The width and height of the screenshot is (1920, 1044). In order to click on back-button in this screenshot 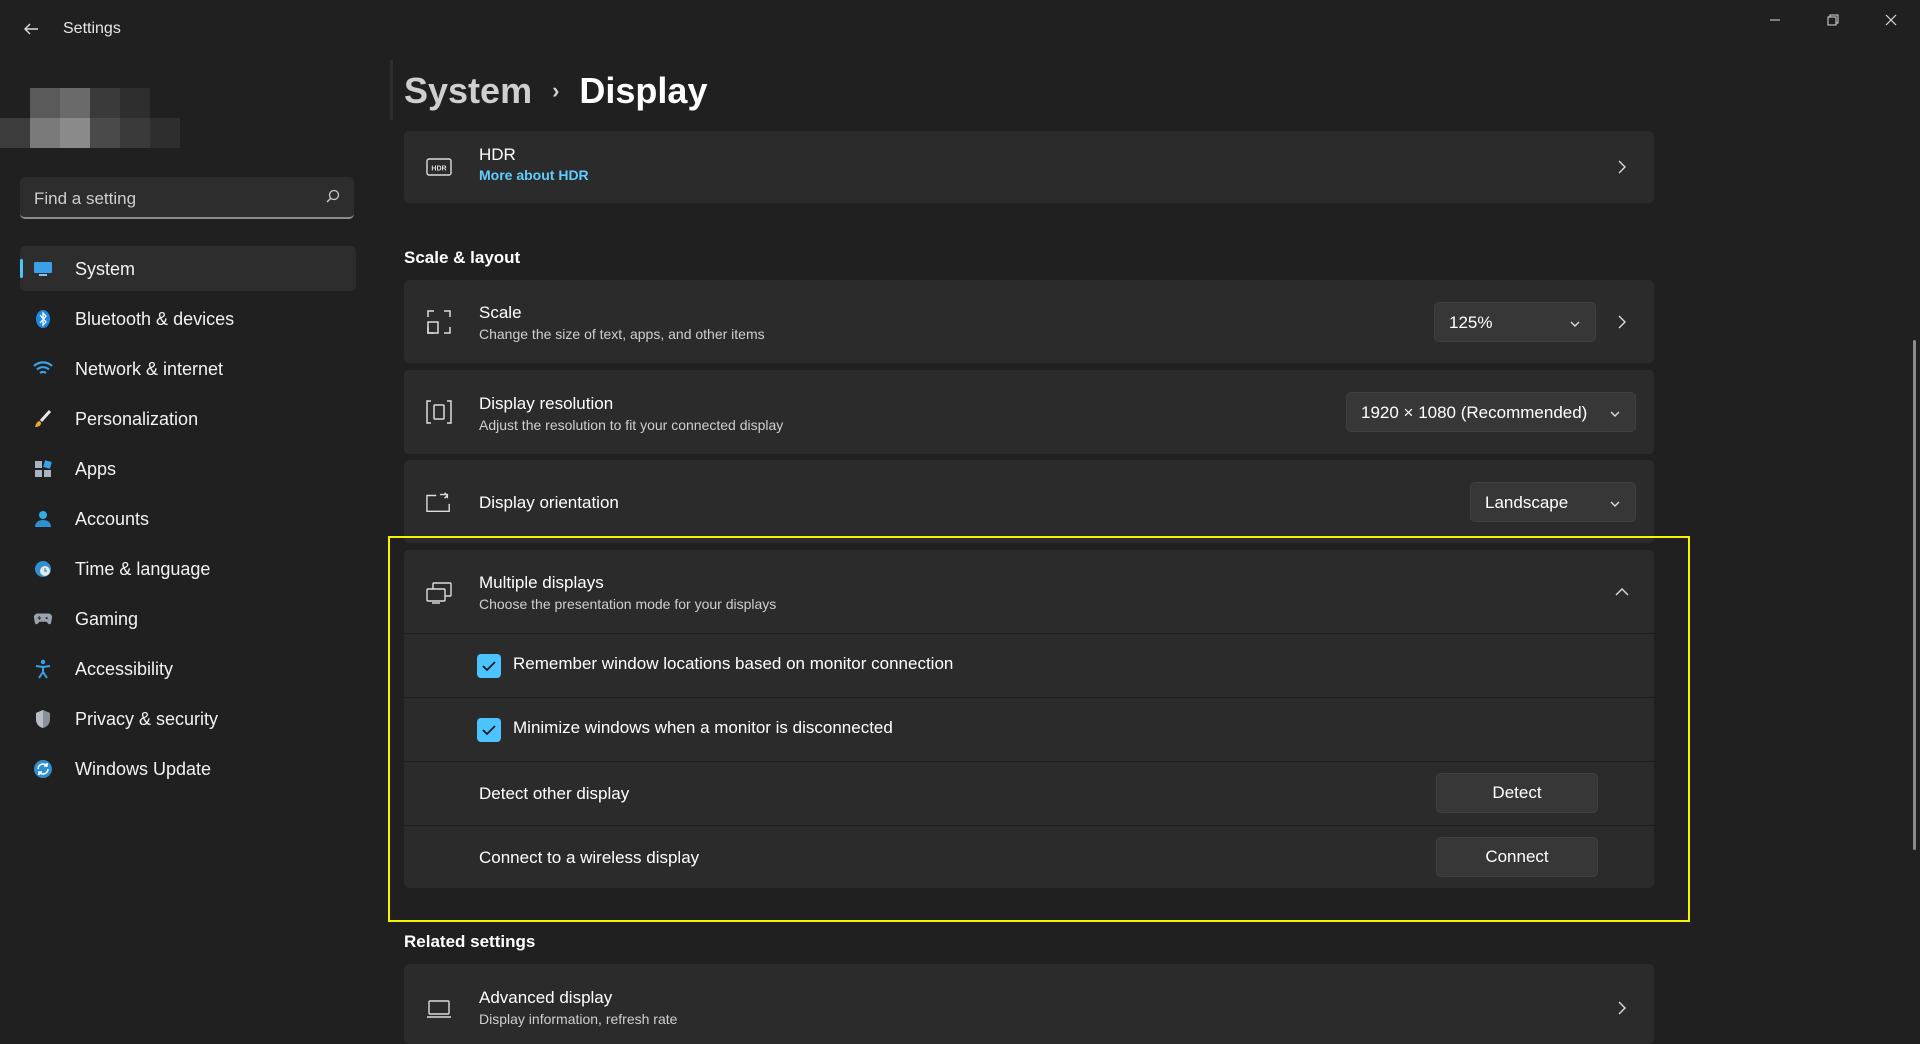, I will do `click(31, 29)`.